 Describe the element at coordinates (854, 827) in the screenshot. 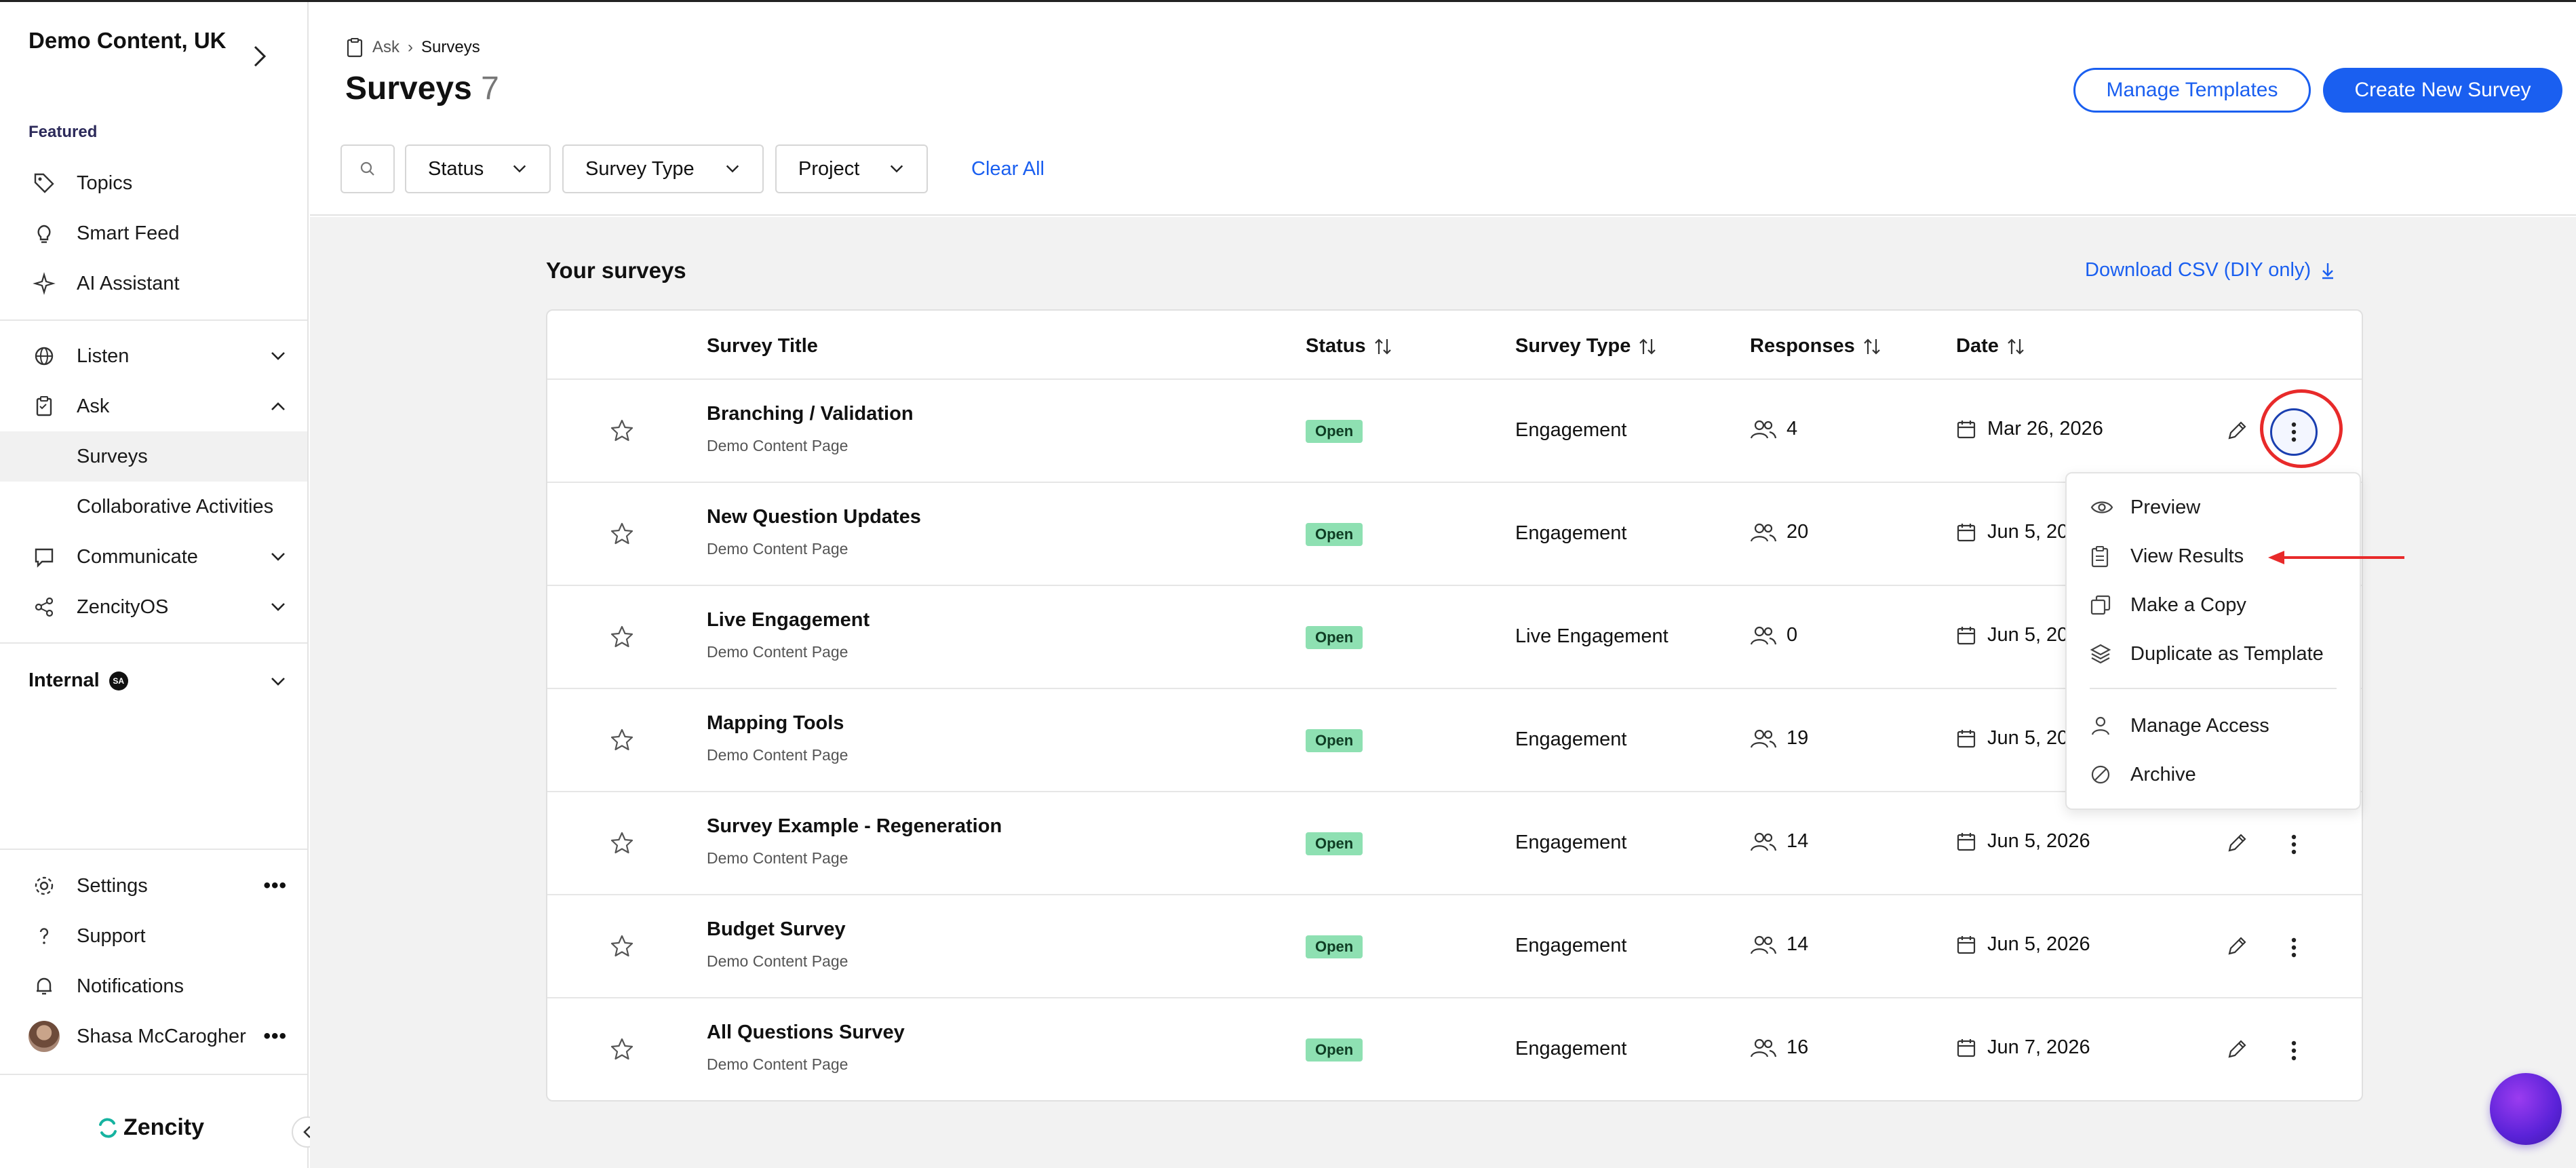

I see `survey-title: Survey Example - Regeneration` at that location.